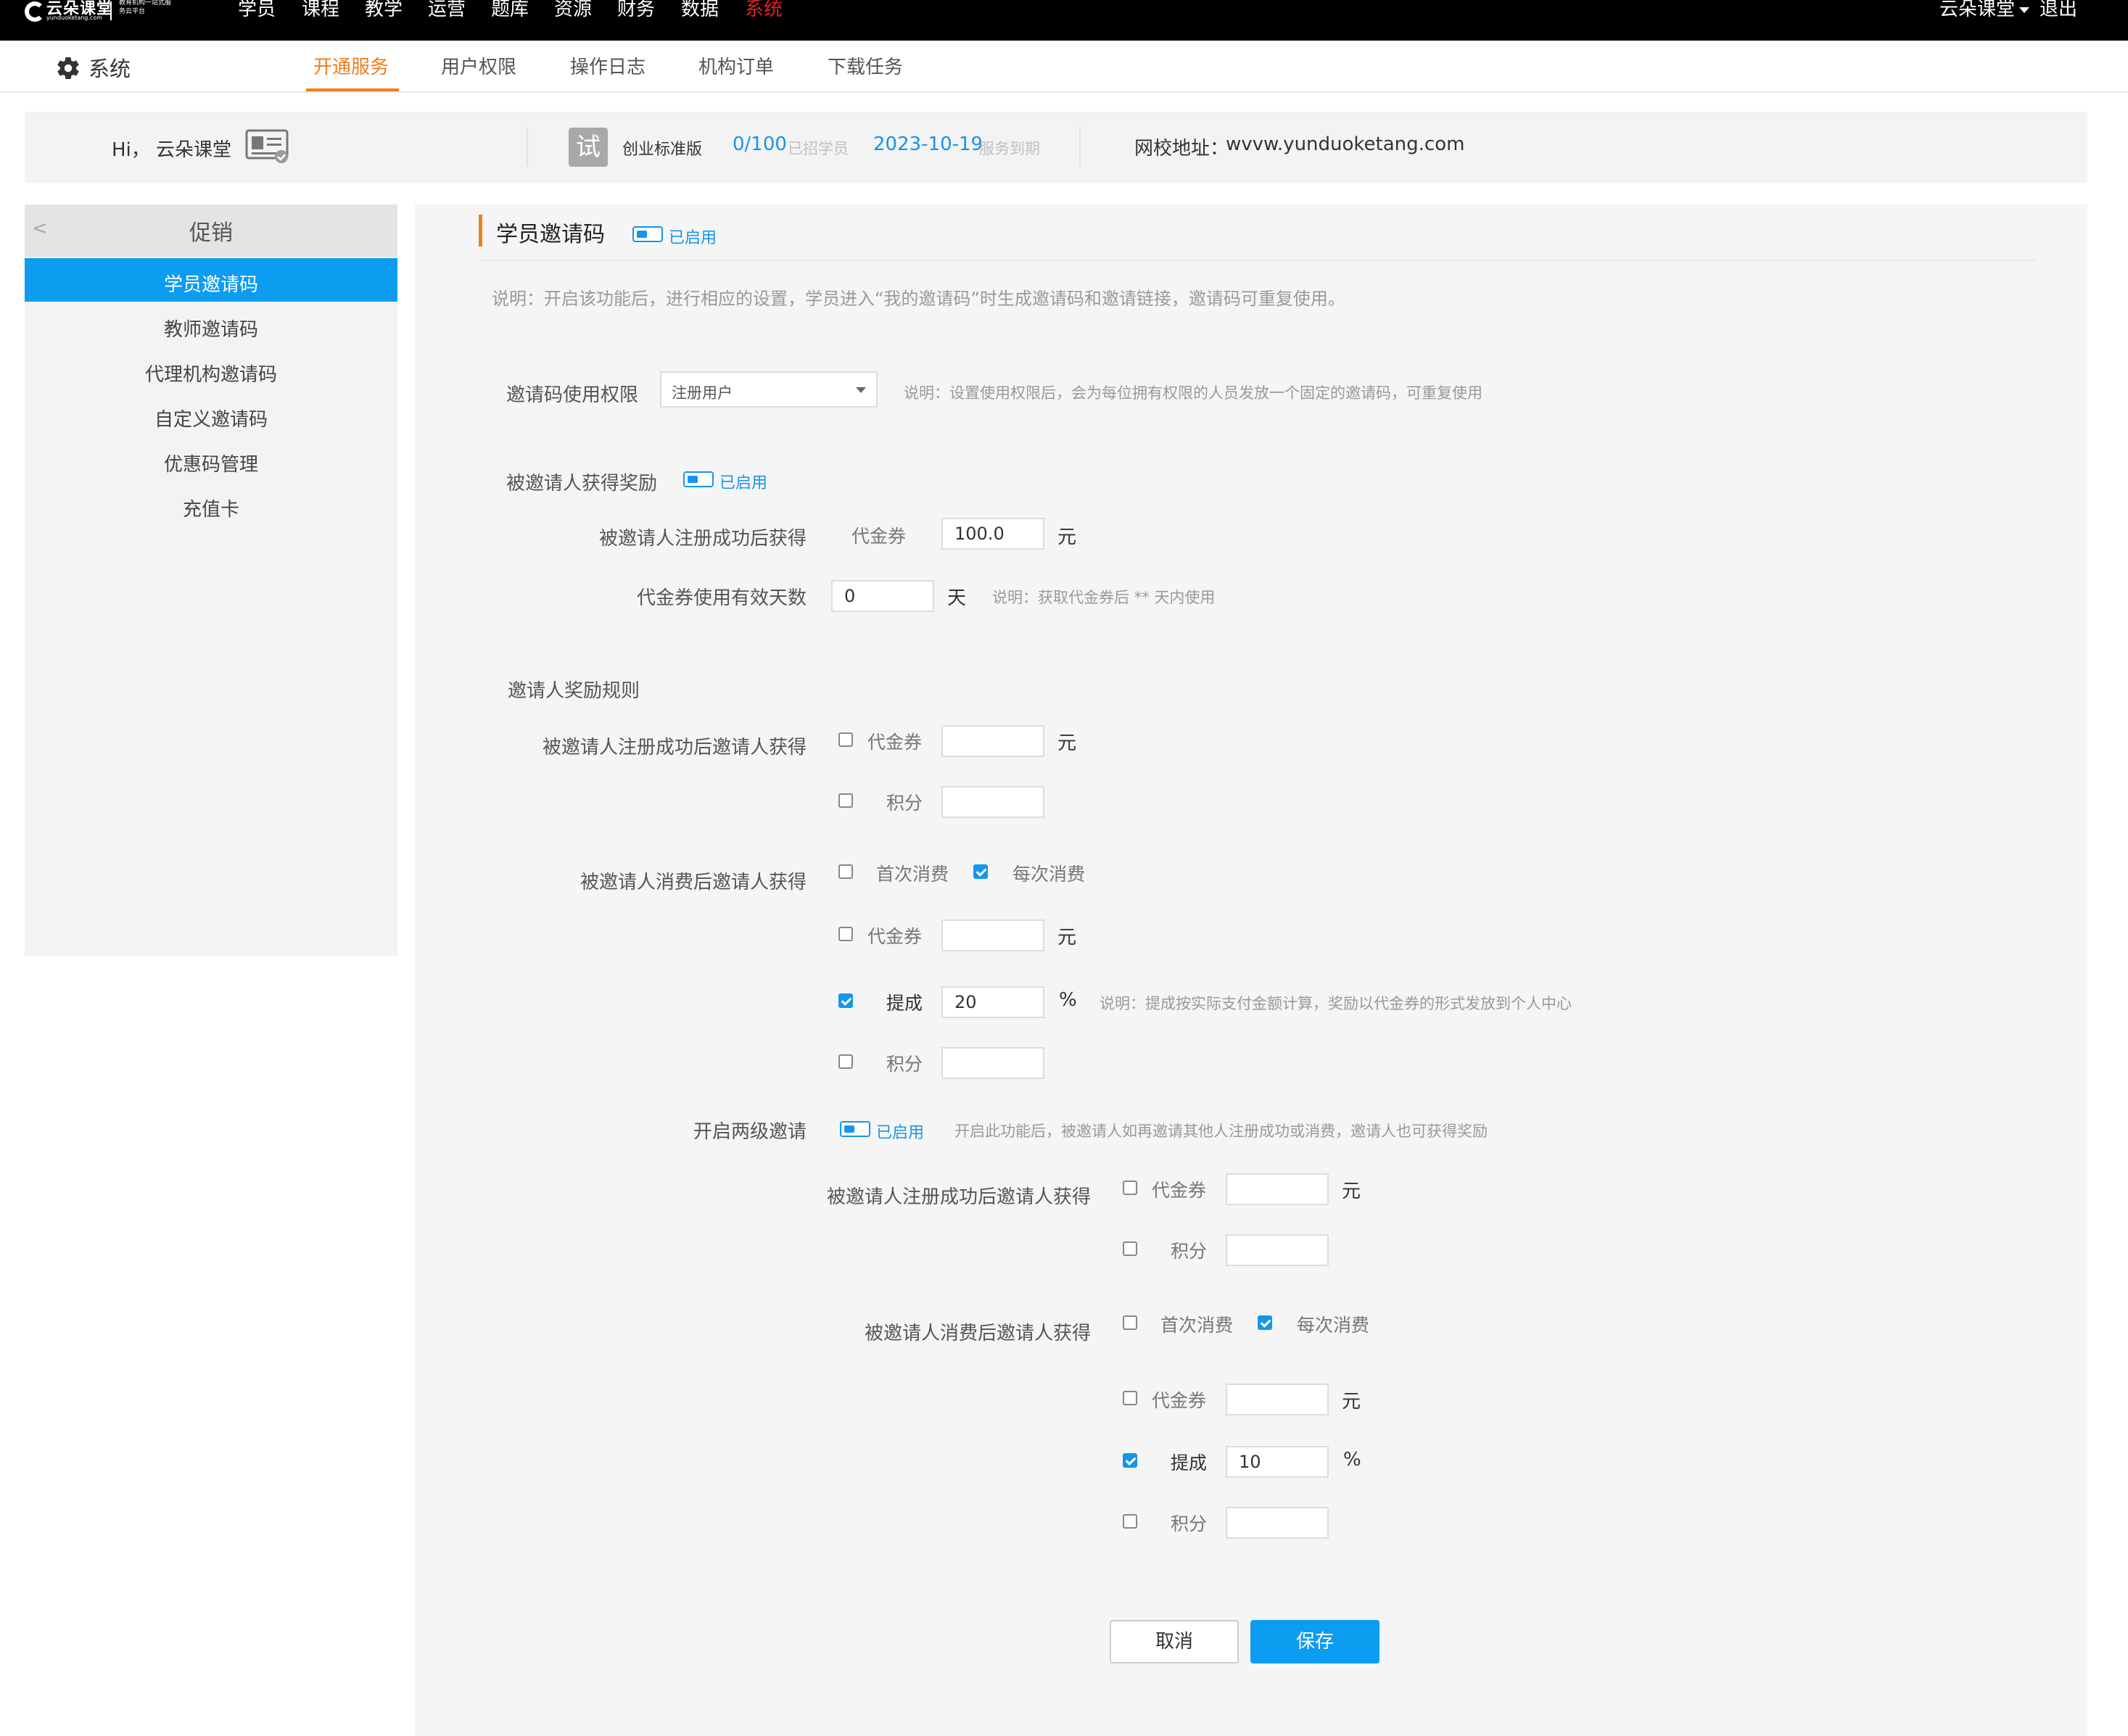 This screenshot has height=1736, width=2128. What do you see at coordinates (1130, 1322) in the screenshot?
I see `two-level-first-consume-checkbox` at bounding box center [1130, 1322].